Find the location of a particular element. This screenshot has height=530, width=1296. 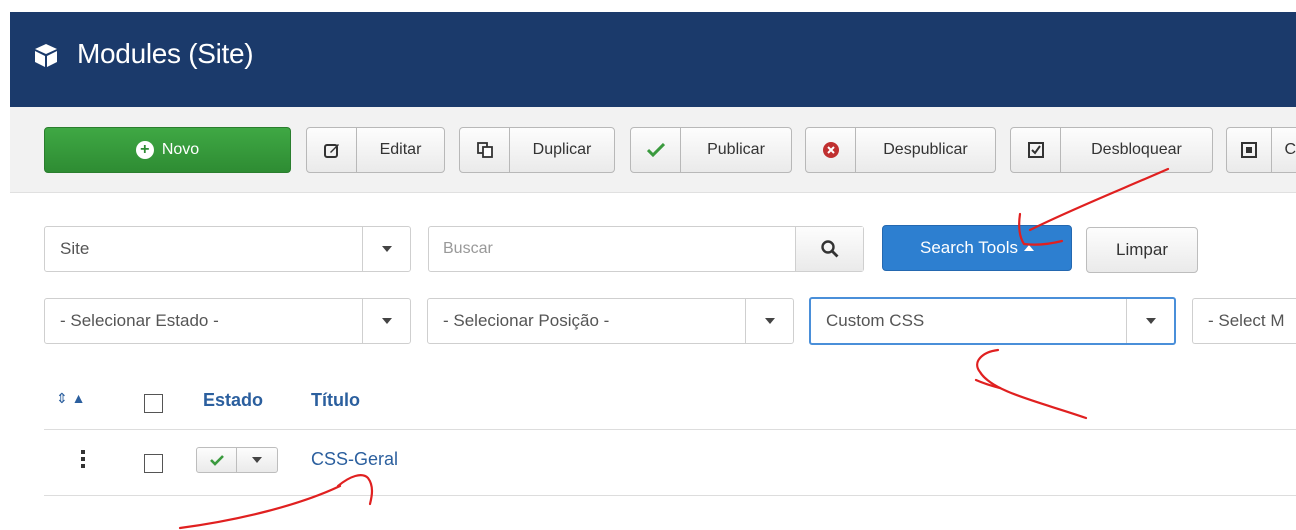

select-all-checkbox is located at coordinates (153, 403).